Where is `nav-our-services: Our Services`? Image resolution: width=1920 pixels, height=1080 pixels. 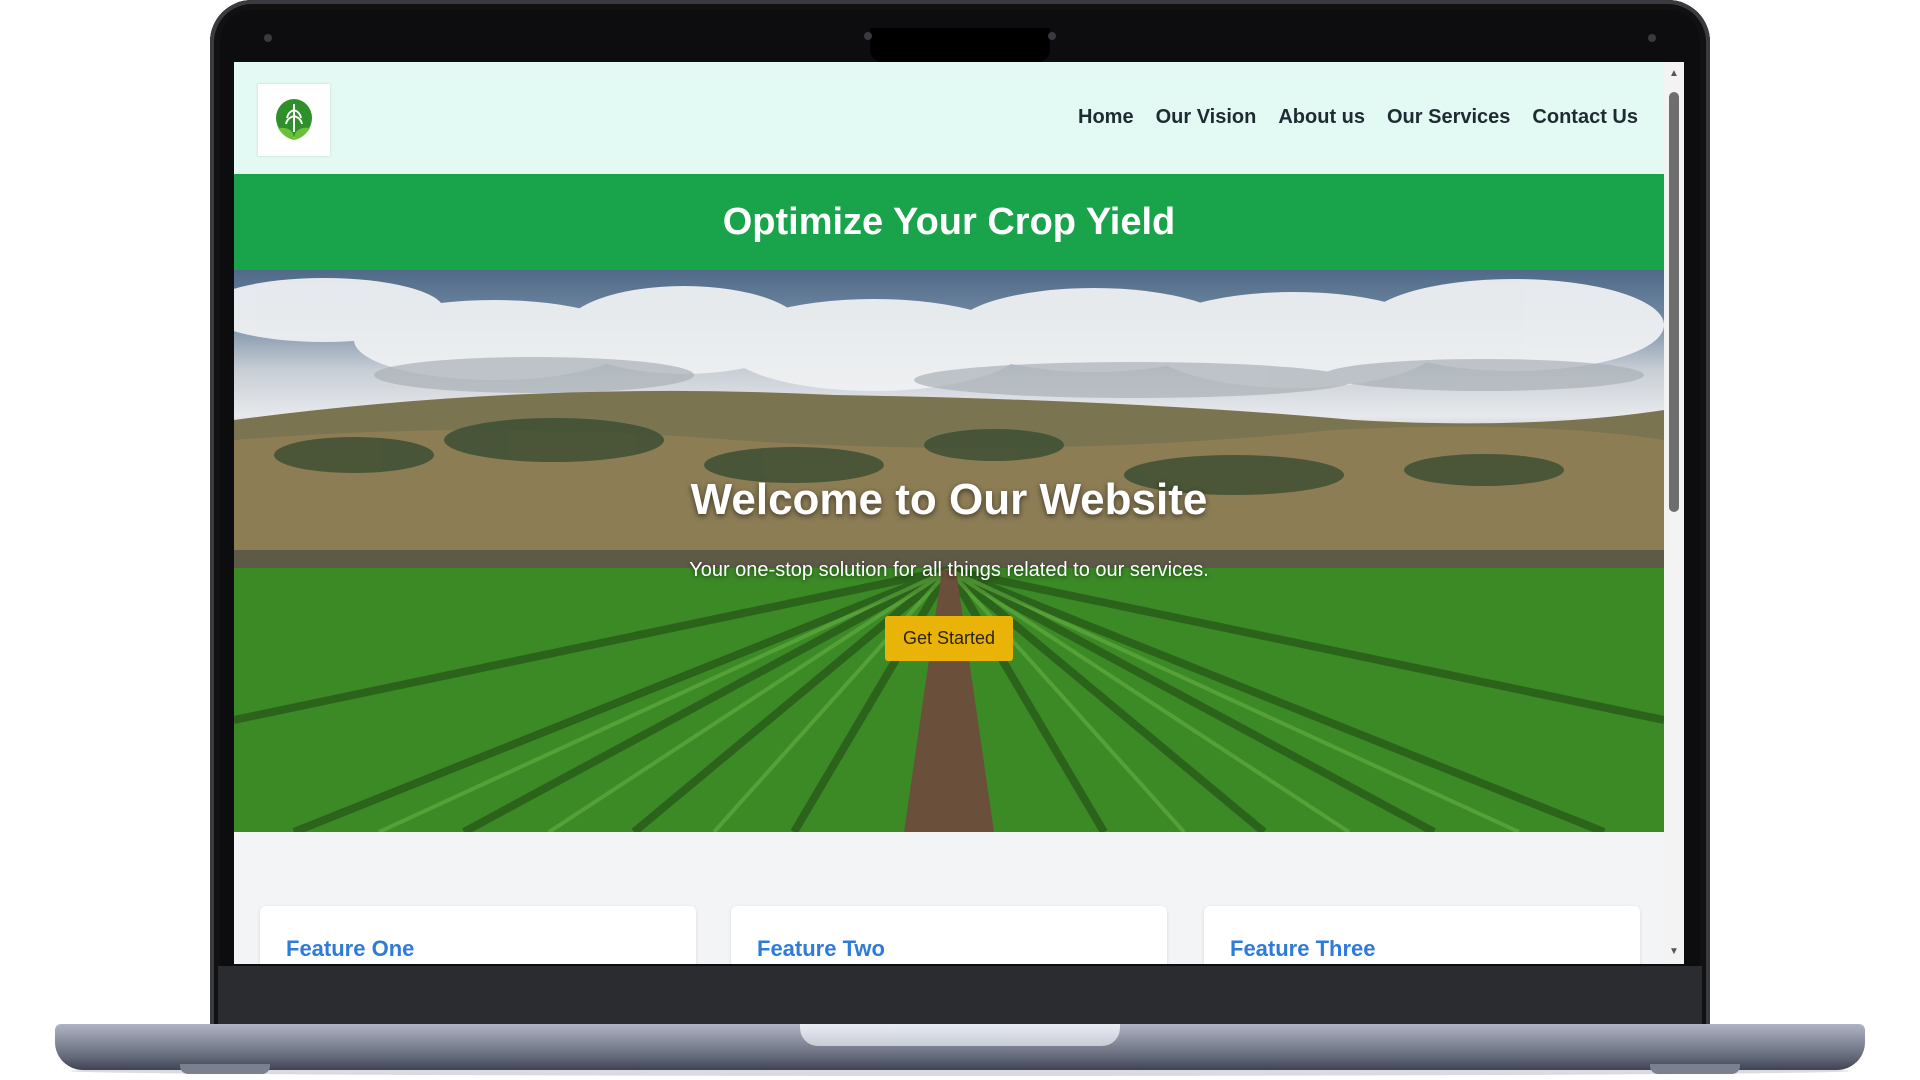
nav-our-services: Our Services is located at coordinates (1448, 117).